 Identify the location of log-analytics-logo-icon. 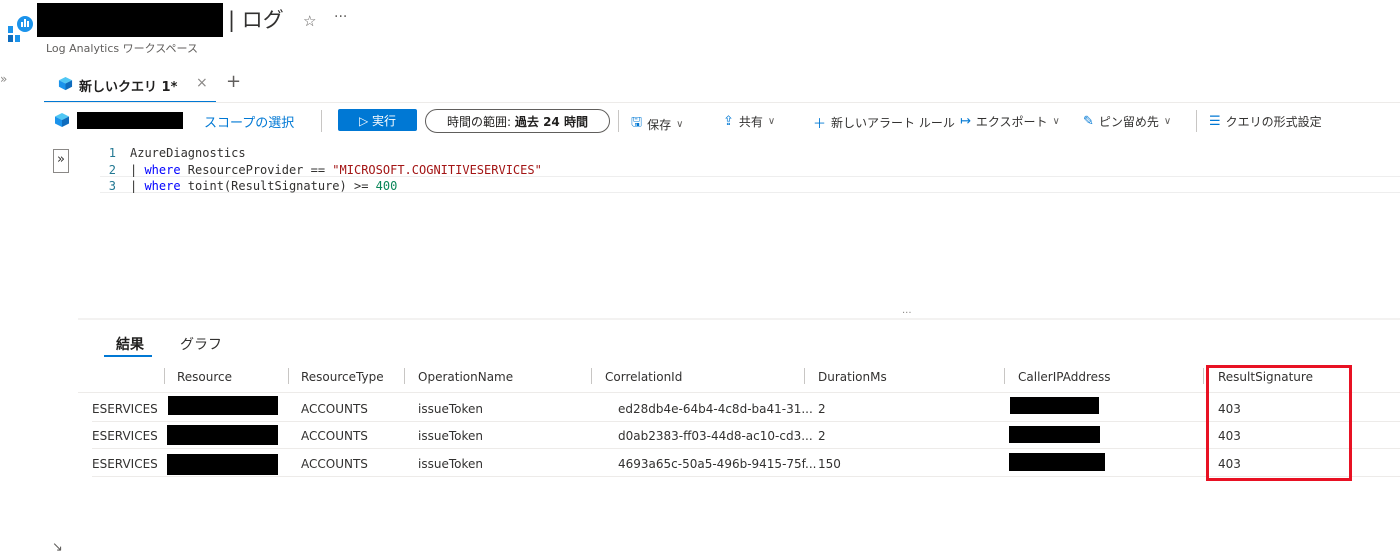
(20, 29).